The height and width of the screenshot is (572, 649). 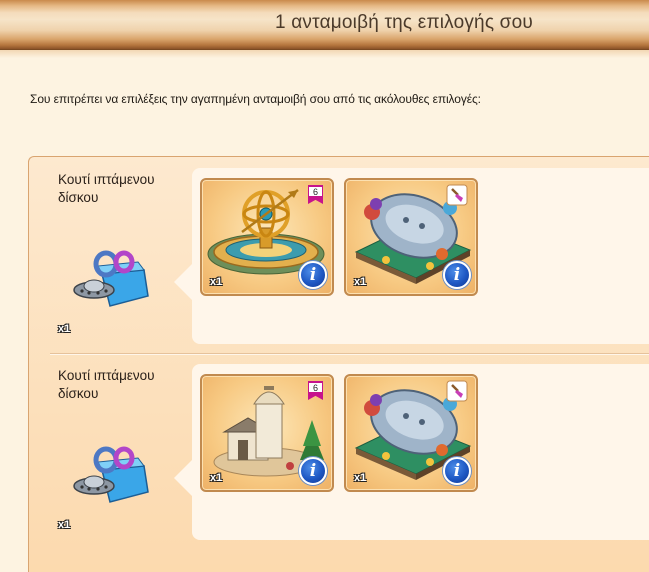 I want to click on page-title: 1 ανταμοιβή της επιλογής σου, so click(x=404, y=22).